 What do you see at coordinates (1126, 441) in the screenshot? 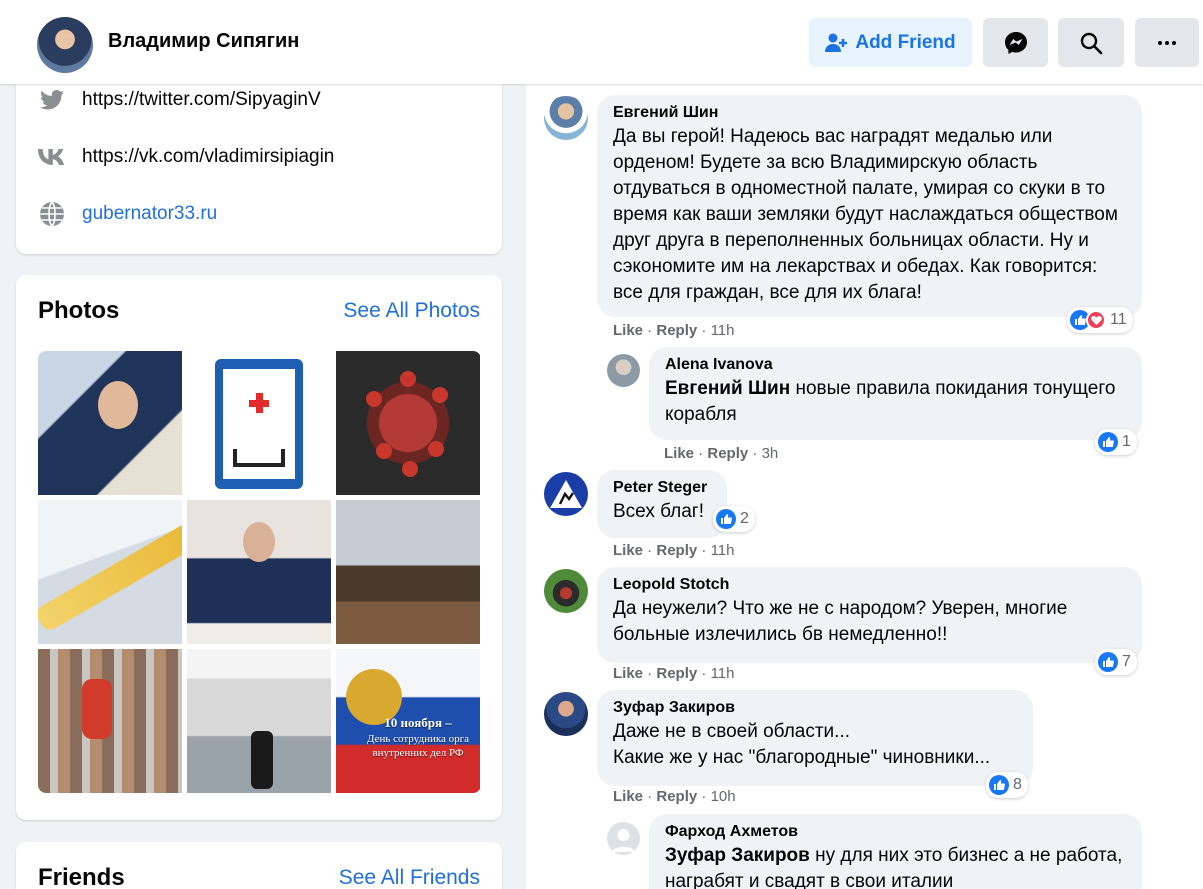
I see `reaction-number: 1` at bounding box center [1126, 441].